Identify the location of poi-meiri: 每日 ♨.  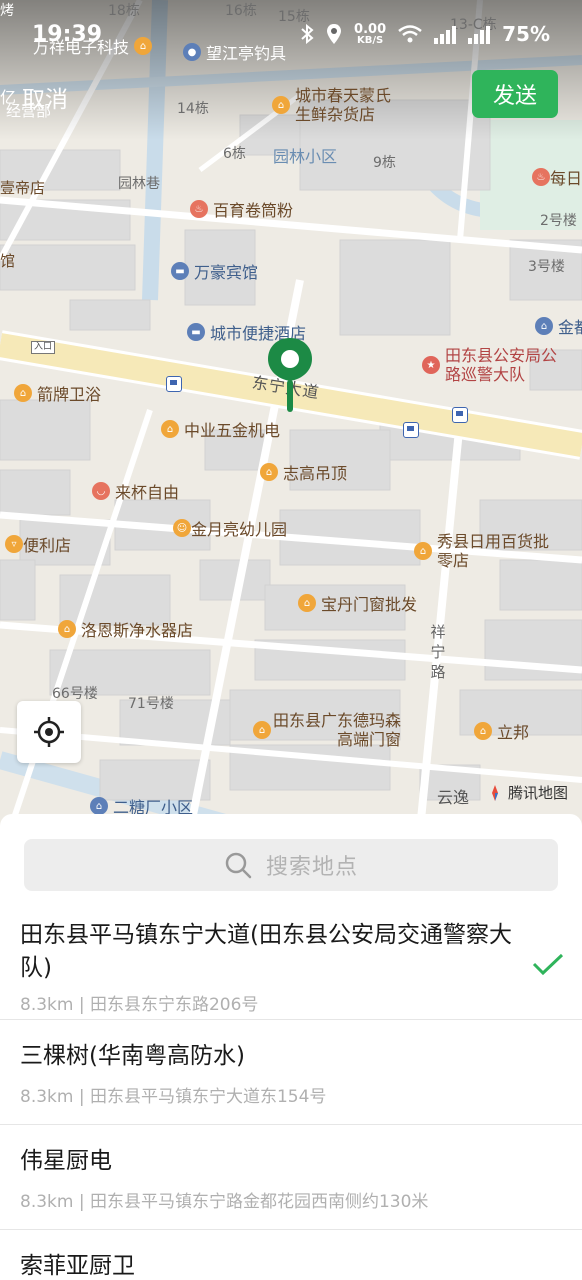
(554, 177).